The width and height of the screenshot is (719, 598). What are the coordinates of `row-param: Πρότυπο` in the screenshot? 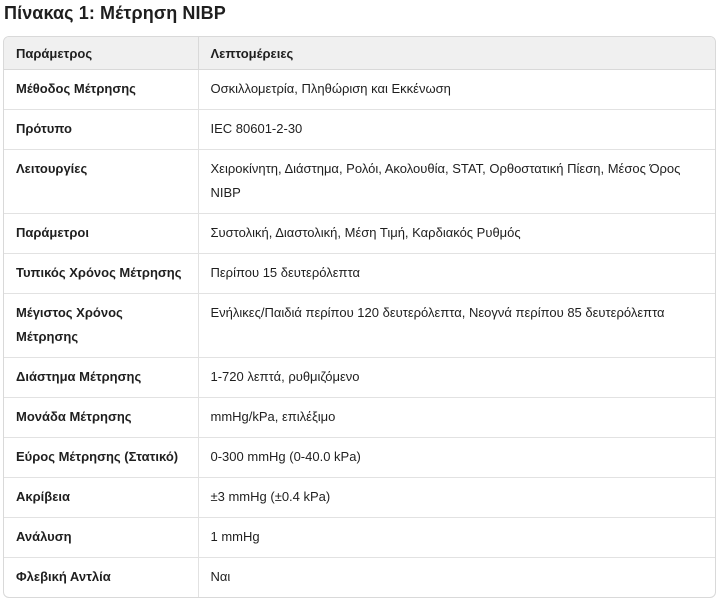 It's located at (101, 129).